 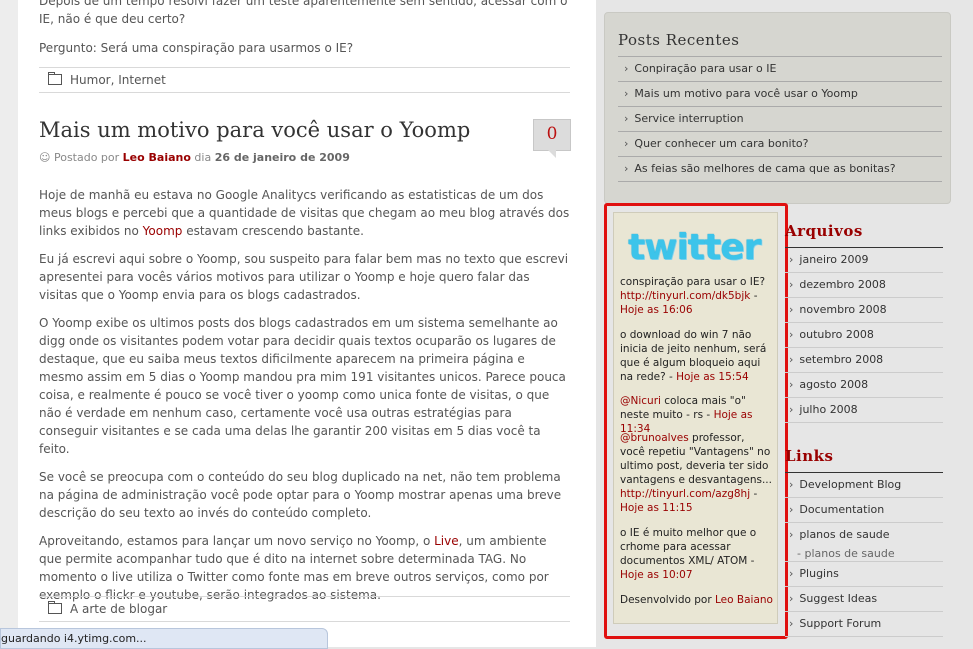 What do you see at coordinates (689, 118) in the screenshot?
I see `recent-post-label: Service interruption` at bounding box center [689, 118].